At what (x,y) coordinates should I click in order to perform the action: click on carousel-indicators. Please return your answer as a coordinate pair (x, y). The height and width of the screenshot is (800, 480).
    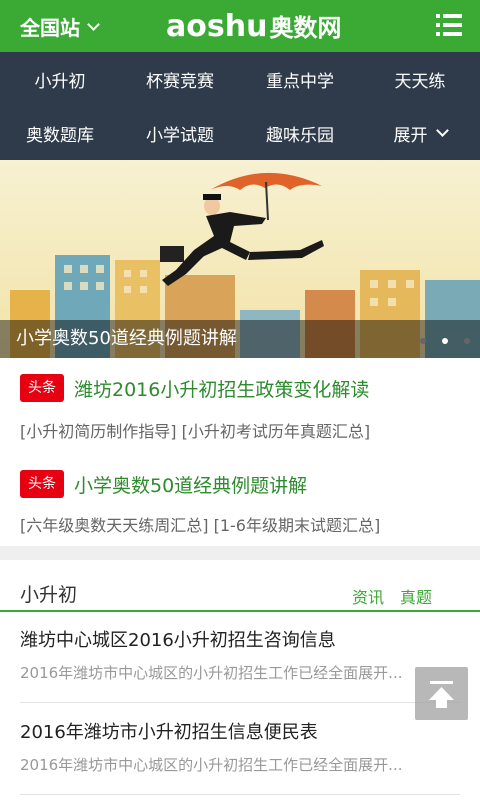
    Looking at the image, I should click on (445, 341).